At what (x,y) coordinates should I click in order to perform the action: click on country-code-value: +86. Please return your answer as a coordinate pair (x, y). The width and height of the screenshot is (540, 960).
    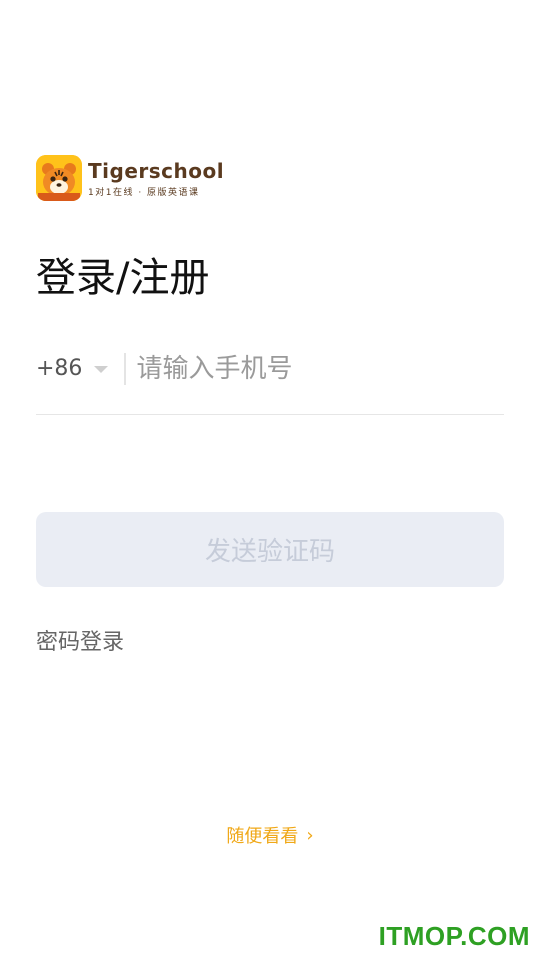
    Looking at the image, I should click on (59, 368).